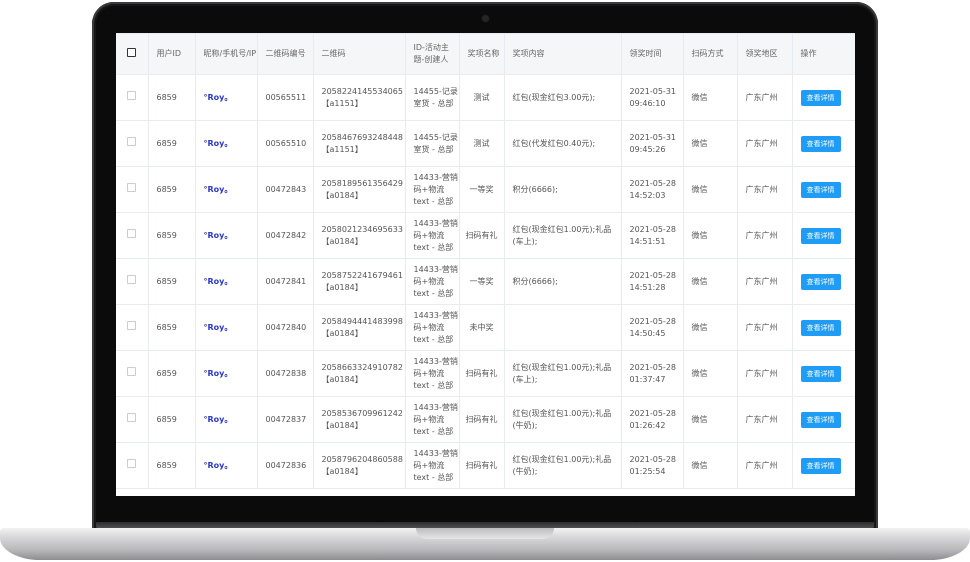 Image resolution: width=970 pixels, height=562 pixels. I want to click on cell-prize-name: 测试, so click(482, 97).